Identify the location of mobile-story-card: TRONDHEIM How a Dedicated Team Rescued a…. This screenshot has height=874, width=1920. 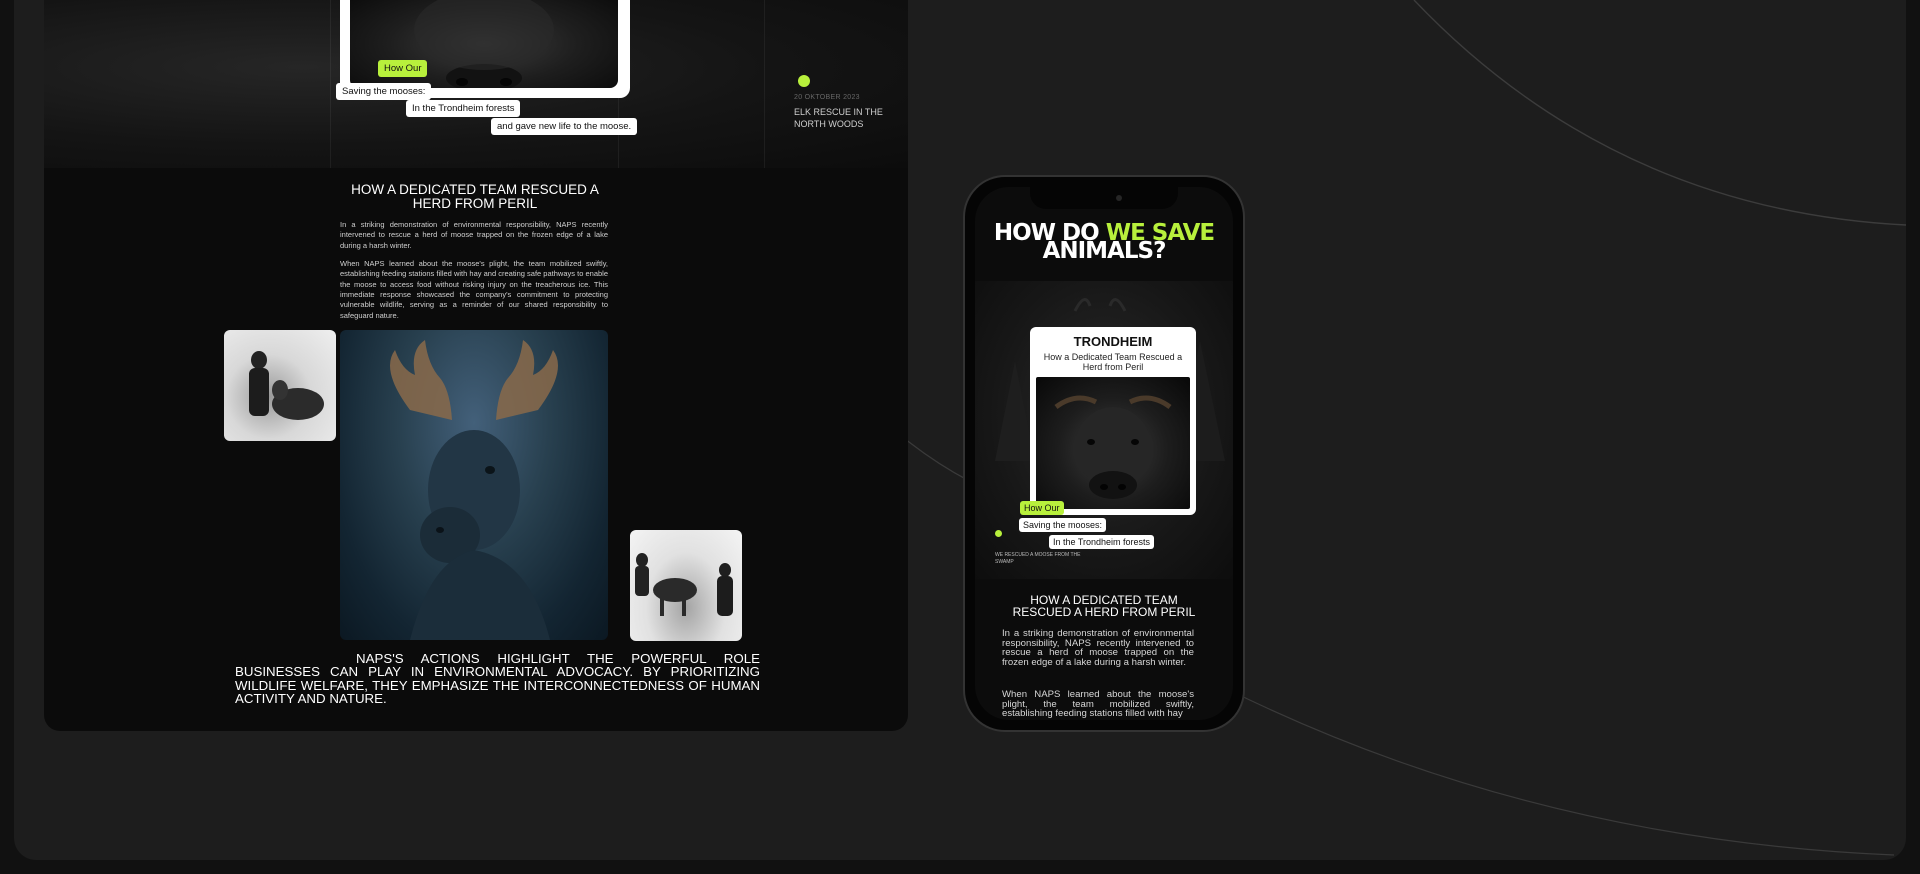
(1113, 421).